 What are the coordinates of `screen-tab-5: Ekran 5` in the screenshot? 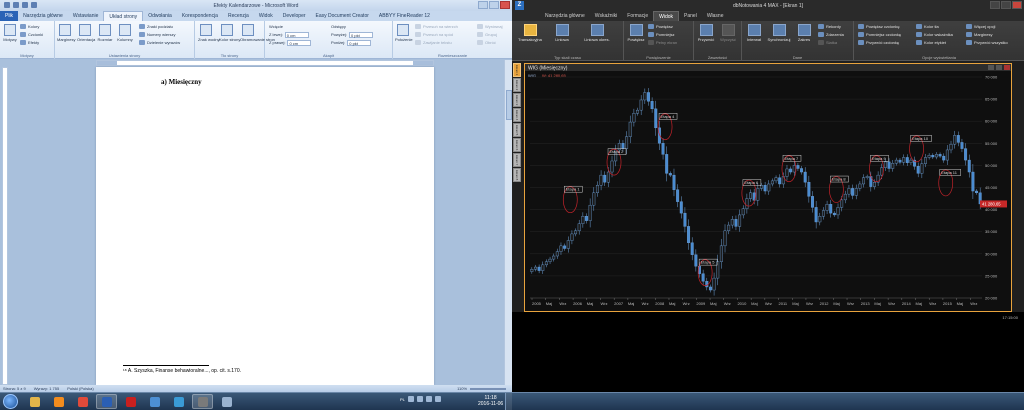 It's located at (517, 130).